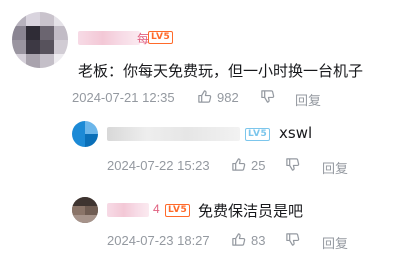 The height and width of the screenshot is (256, 397). What do you see at coordinates (221, 71) in the screenshot?
I see `comment-text: 老板：你每天免费玩，但一小时换一台机子` at bounding box center [221, 71].